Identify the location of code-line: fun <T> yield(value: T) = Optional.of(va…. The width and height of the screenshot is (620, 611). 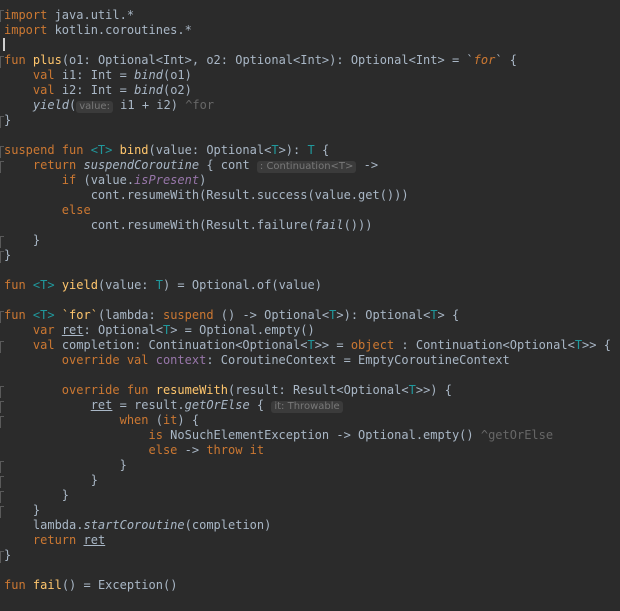
(163, 285).